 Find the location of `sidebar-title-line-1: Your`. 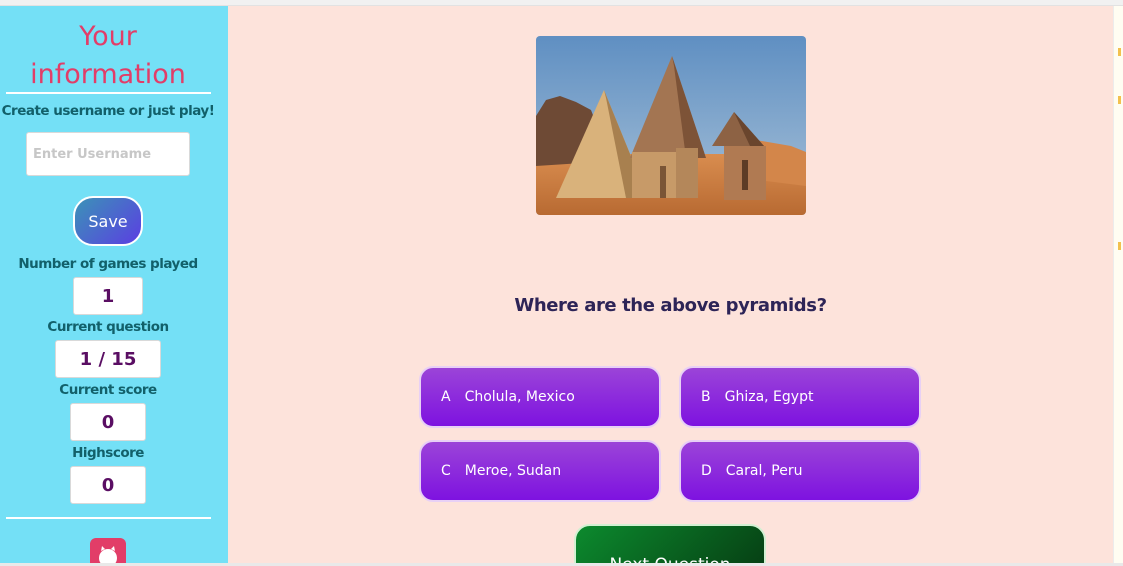

sidebar-title-line-1: Your is located at coordinates (108, 36).